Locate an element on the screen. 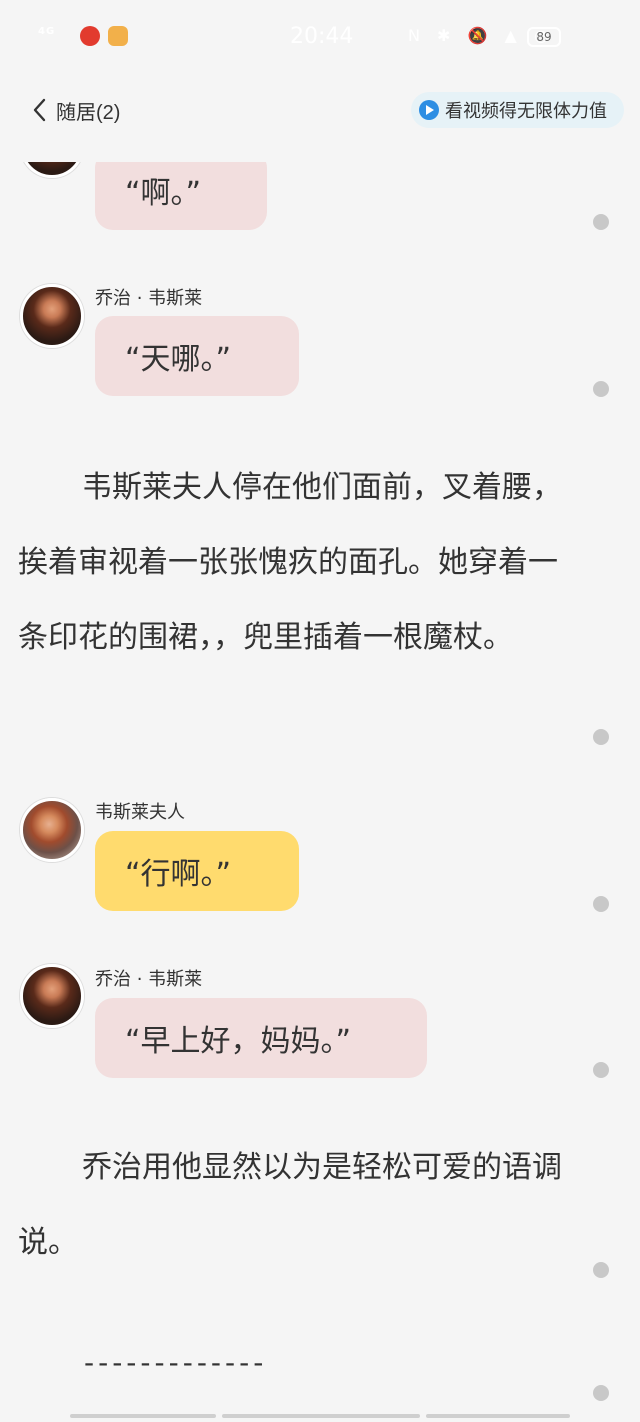  watch-video-button: 看视频得无限体力值 is located at coordinates (517, 110).